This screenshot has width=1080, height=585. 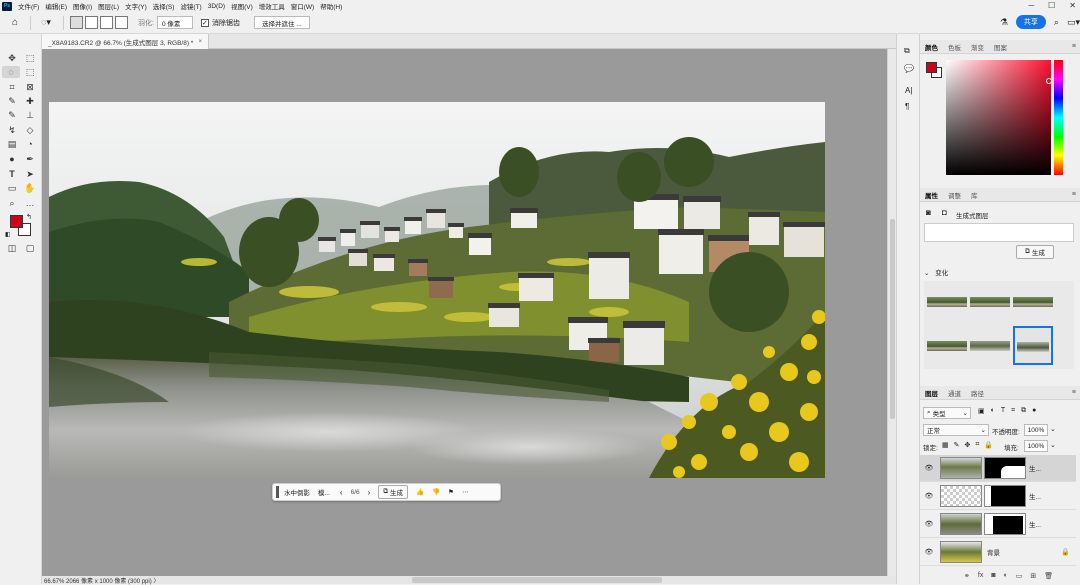 What do you see at coordinates (16, 221) in the screenshot?
I see `foreground-color-swatch` at bounding box center [16, 221].